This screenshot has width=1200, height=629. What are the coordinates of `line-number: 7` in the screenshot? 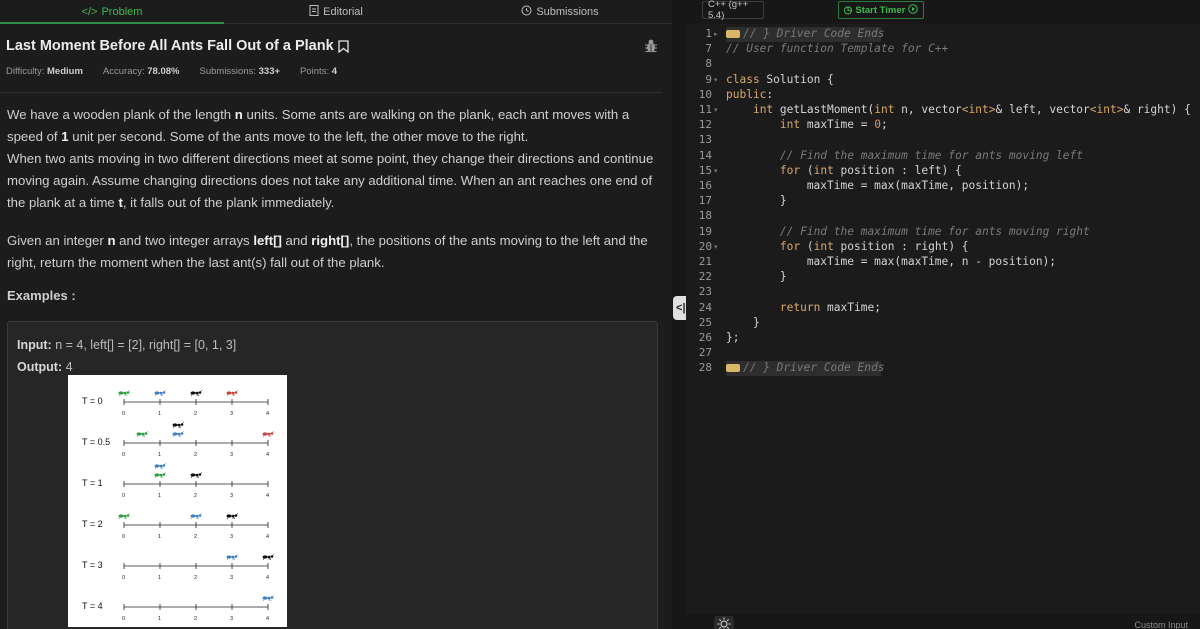 It's located at (708, 49).